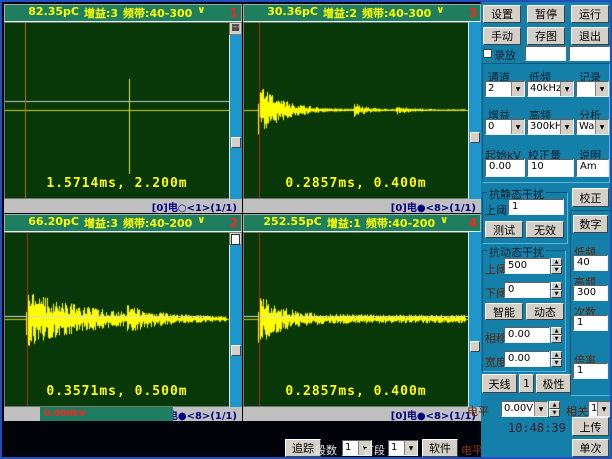  I want to click on gain-setting: 增益:1, so click(343, 223).